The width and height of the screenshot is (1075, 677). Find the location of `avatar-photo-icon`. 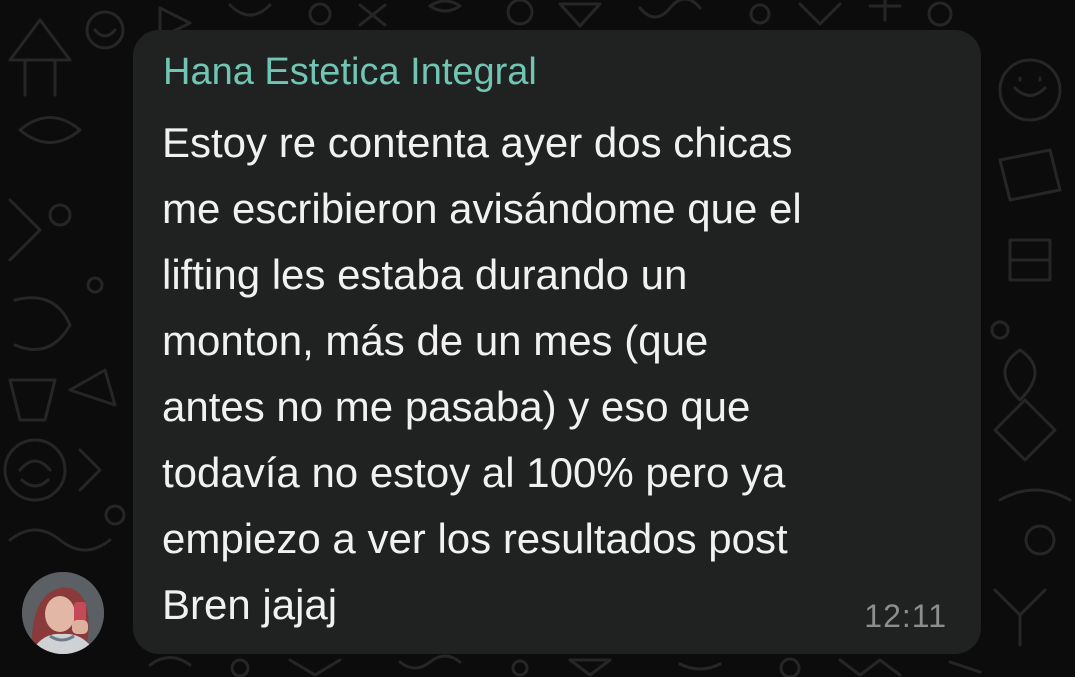

avatar-photo-icon is located at coordinates (63, 613).